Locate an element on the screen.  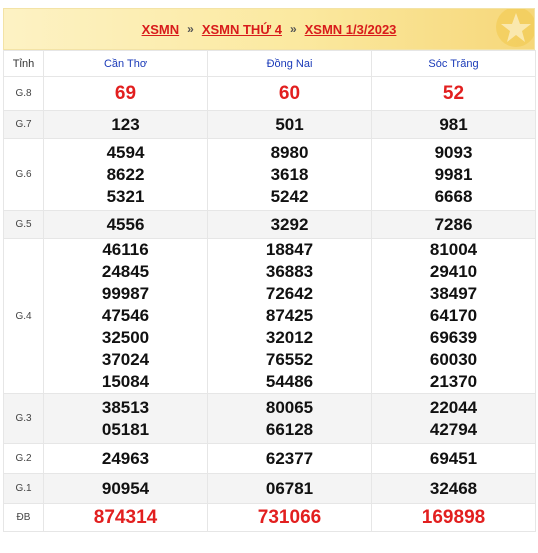
result-number: 90954 is located at coordinates (125, 488).